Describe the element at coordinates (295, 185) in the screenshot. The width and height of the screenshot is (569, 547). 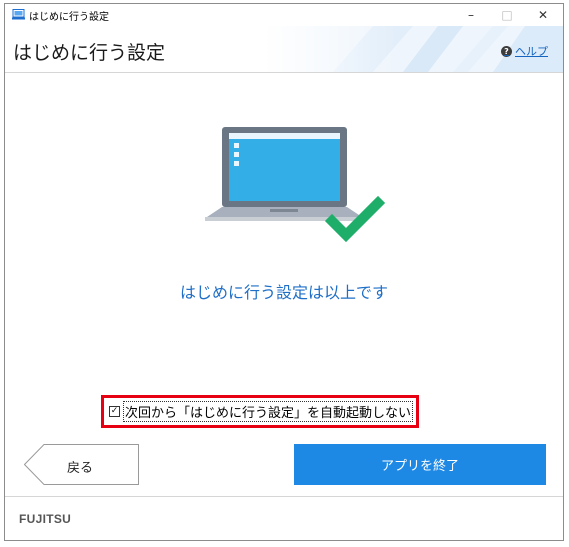
I see `laptop-check-icon` at that location.